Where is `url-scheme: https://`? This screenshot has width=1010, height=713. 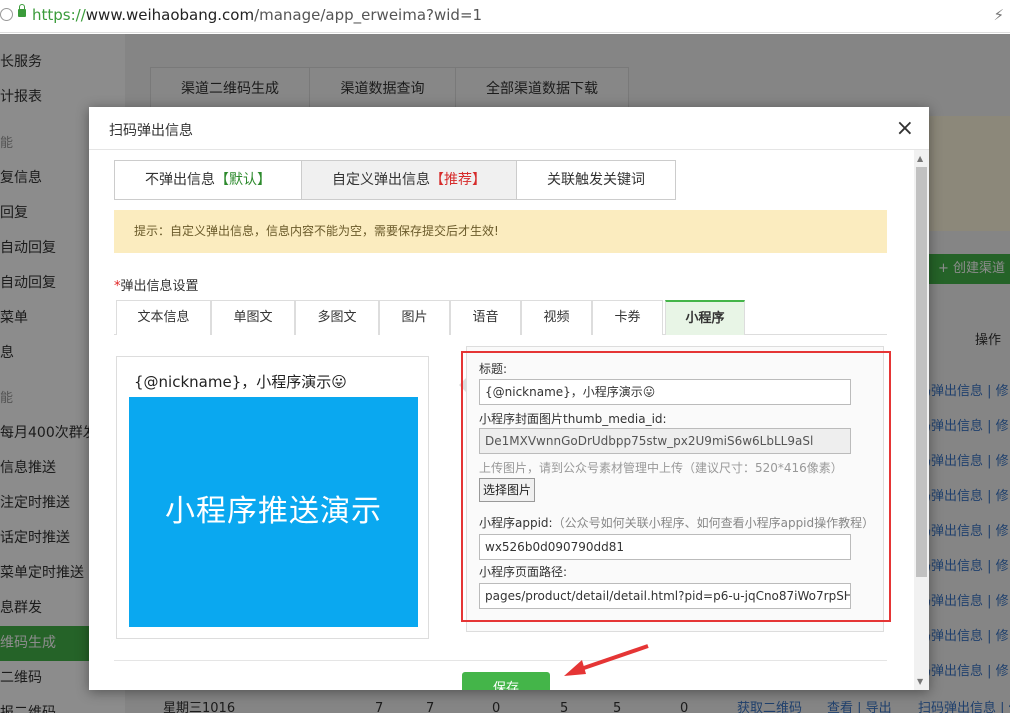
url-scheme: https:// is located at coordinates (59, 15).